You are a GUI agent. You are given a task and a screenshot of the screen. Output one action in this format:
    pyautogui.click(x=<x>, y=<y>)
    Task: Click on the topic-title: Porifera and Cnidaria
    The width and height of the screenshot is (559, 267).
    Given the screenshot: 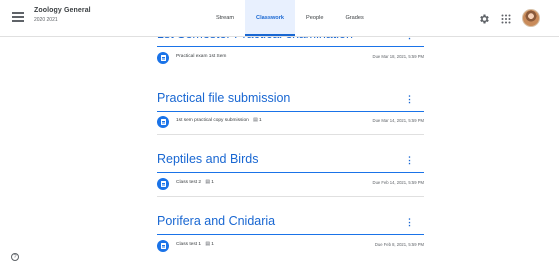 What is the action you would take?
    pyautogui.click(x=290, y=221)
    